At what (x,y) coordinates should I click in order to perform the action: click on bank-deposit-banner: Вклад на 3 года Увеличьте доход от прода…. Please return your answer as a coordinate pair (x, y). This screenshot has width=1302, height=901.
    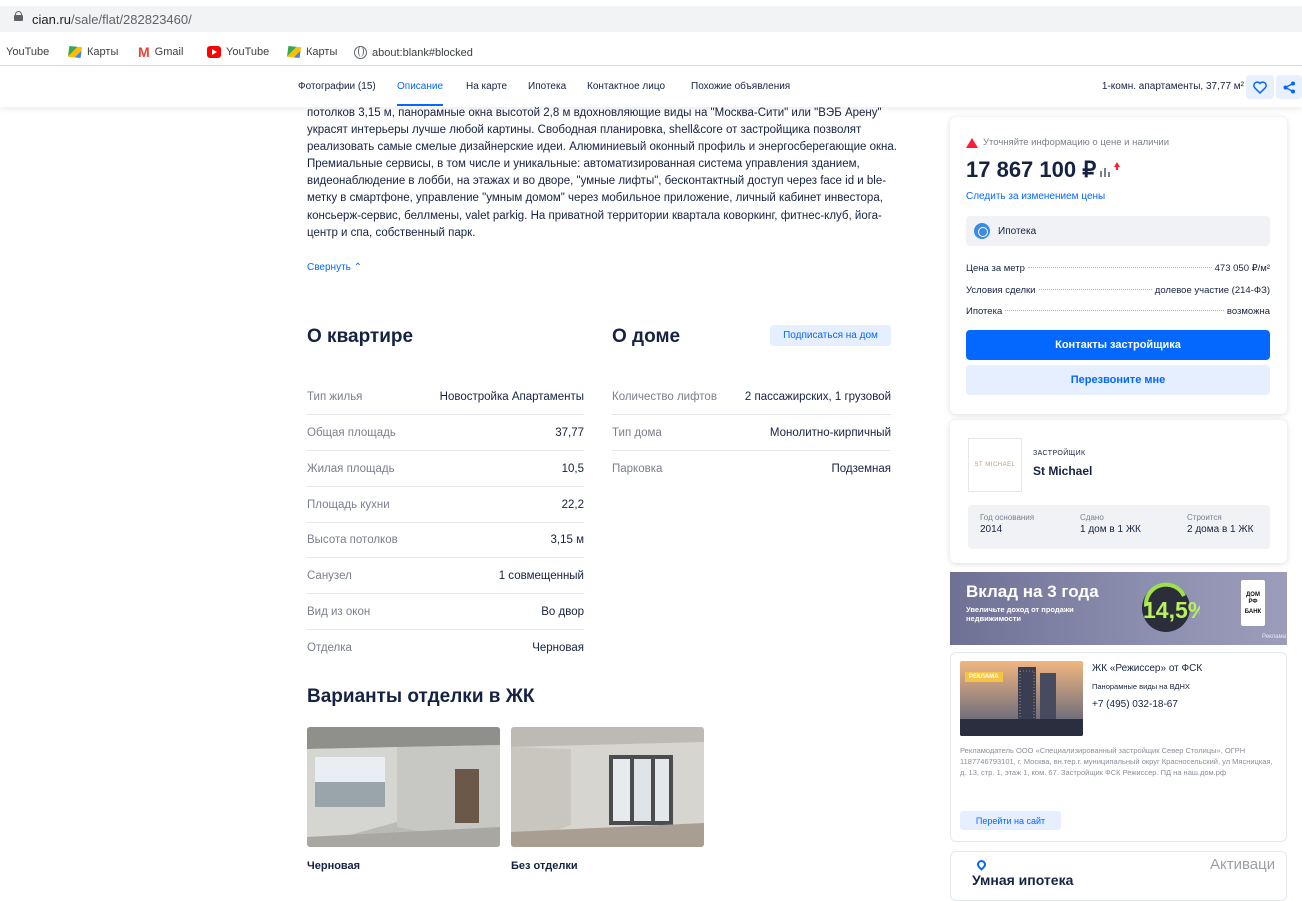
    Looking at the image, I should click on (1118, 608).